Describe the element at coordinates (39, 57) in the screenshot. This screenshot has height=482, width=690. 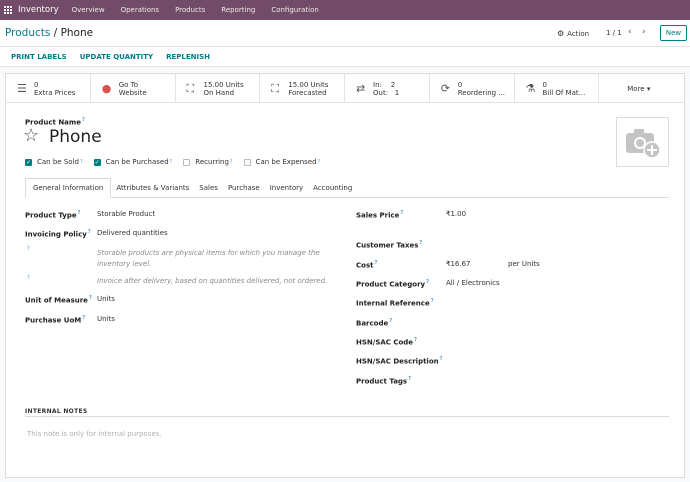
I see `print-labels-button: PRINT LABELS` at that location.